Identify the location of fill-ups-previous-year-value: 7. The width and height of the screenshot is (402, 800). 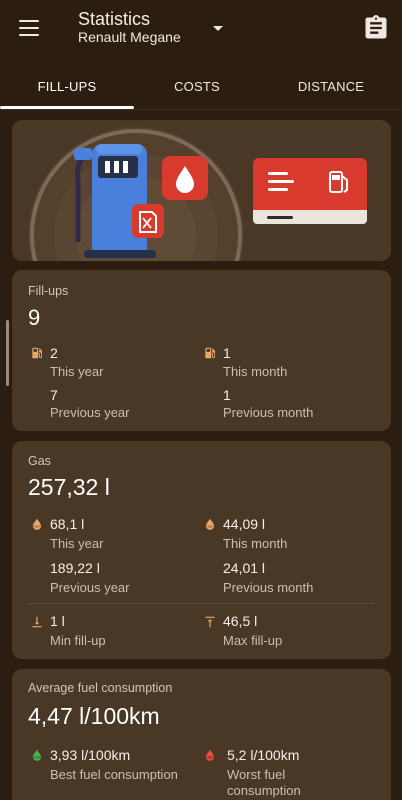
(54, 395).